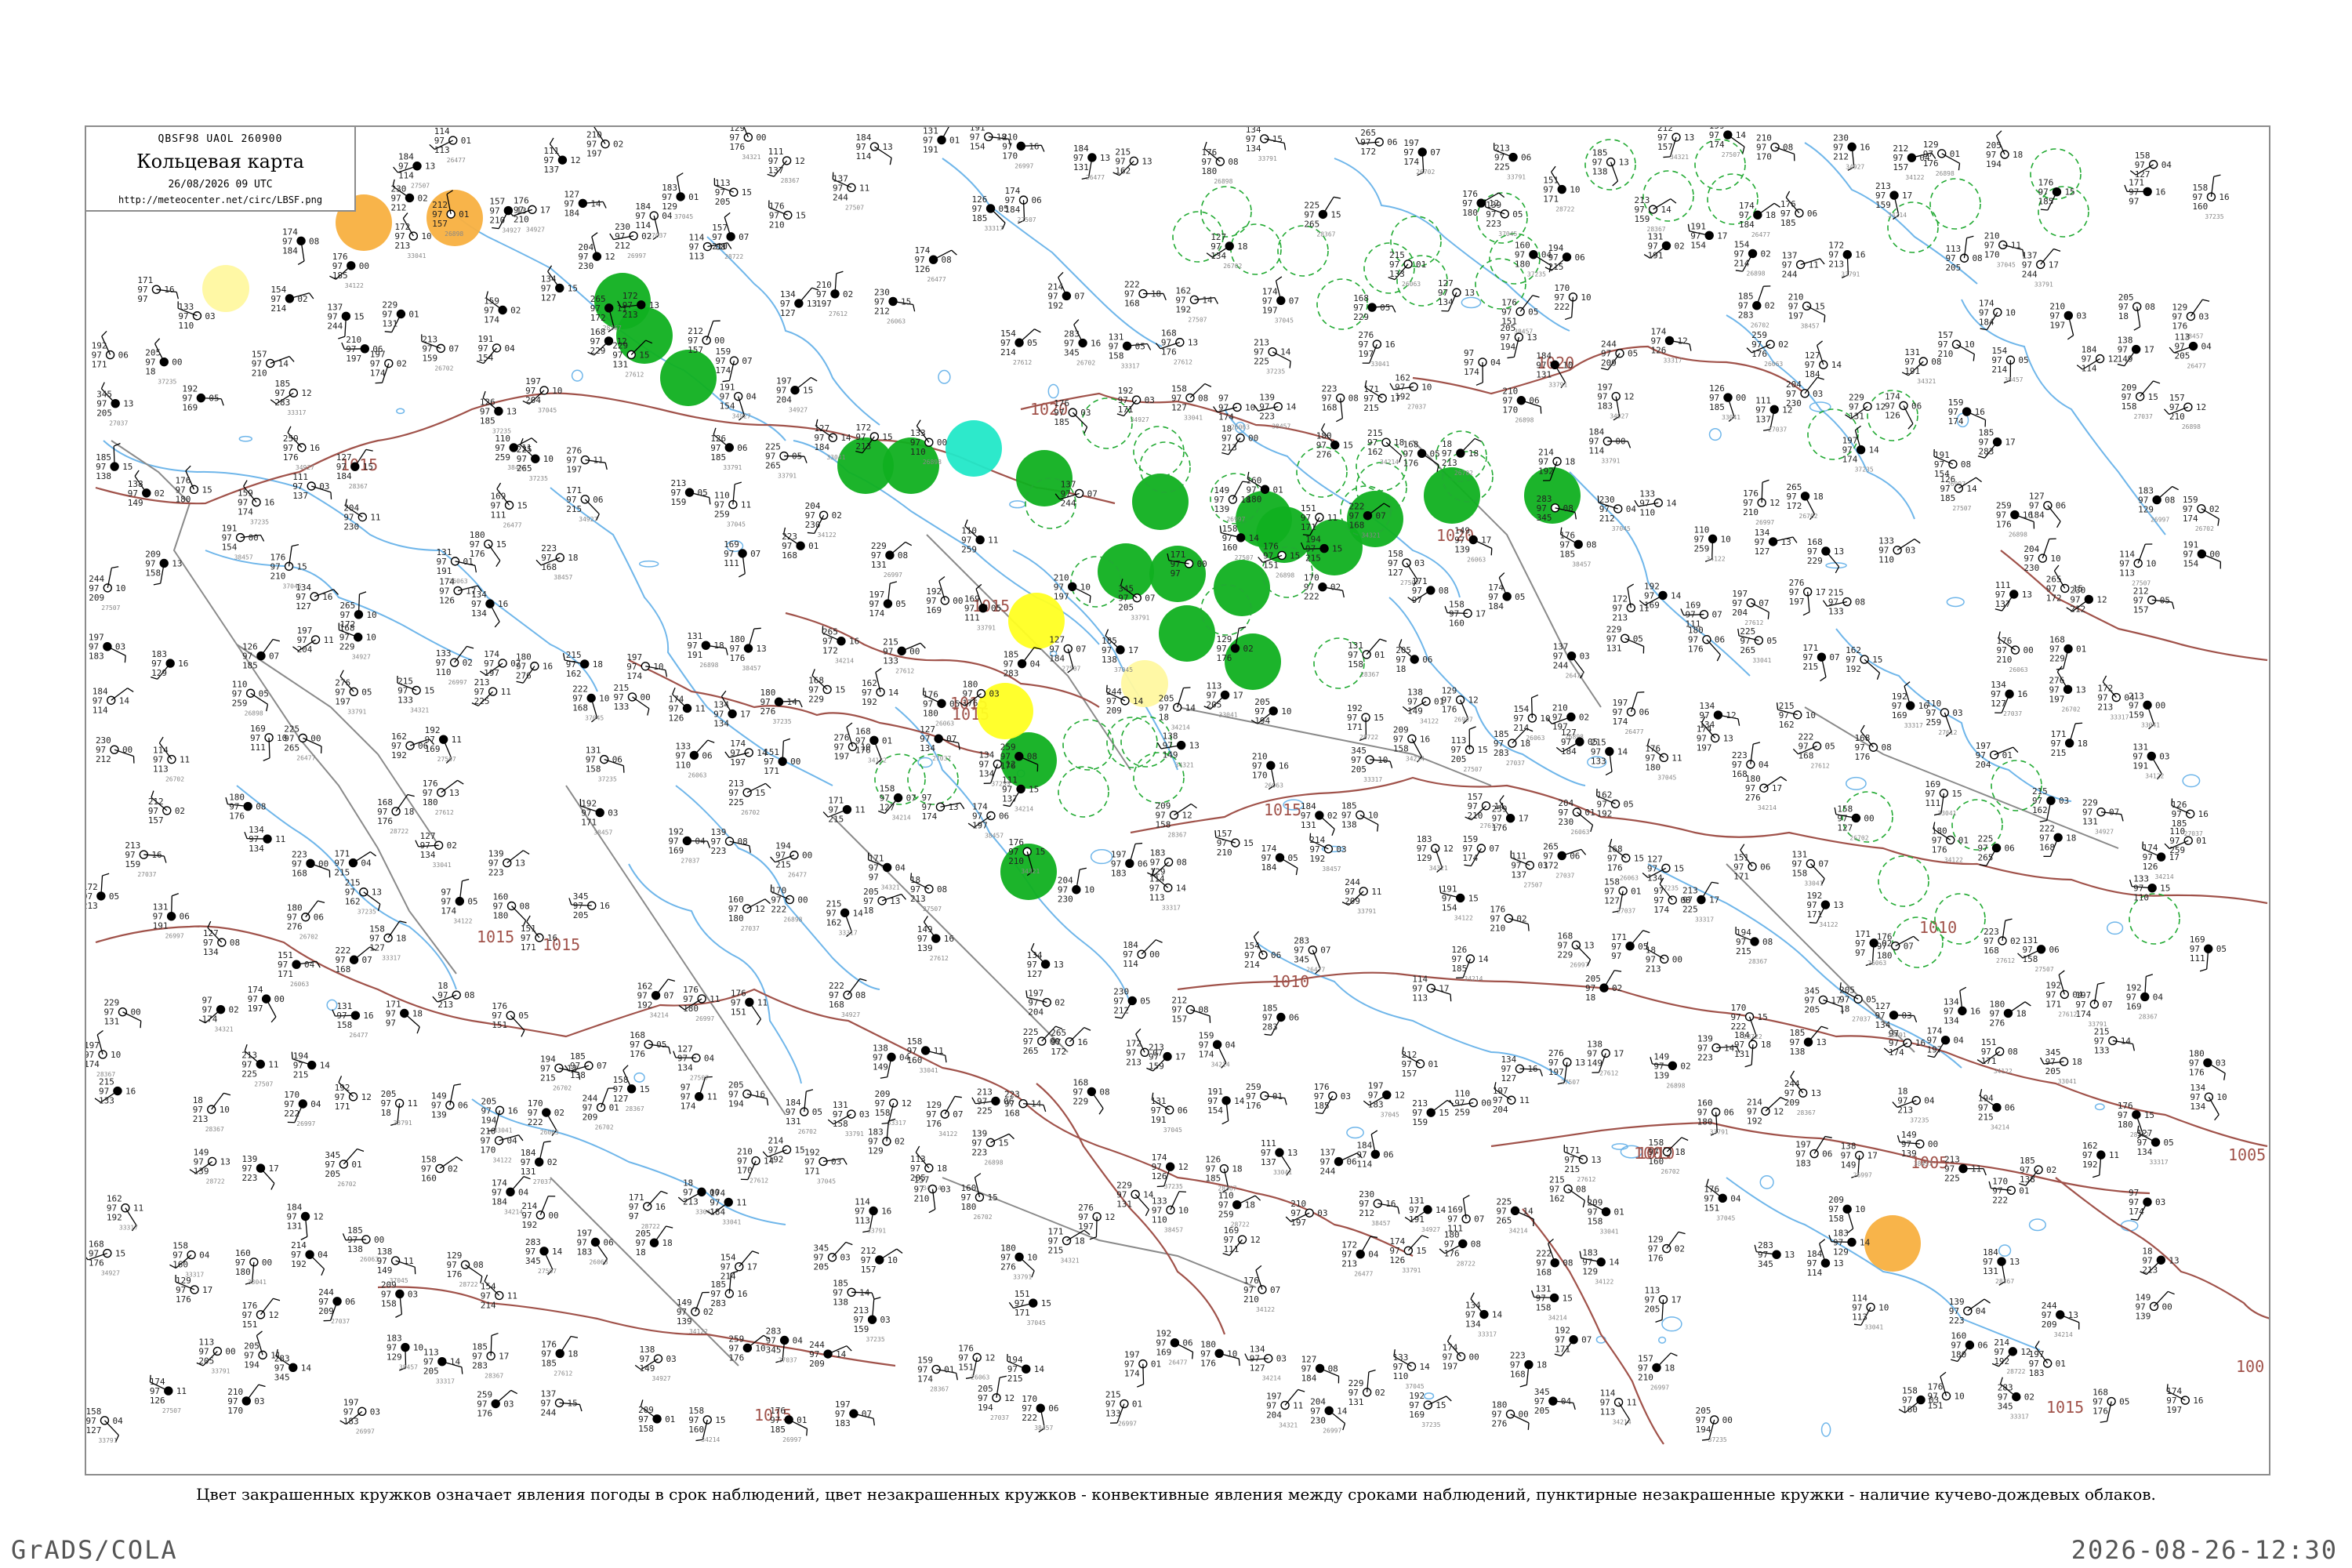 The height and width of the screenshot is (1568, 2352). What do you see at coordinates (274, 657) in the screenshot?
I see `station-tendency: 07` at bounding box center [274, 657].